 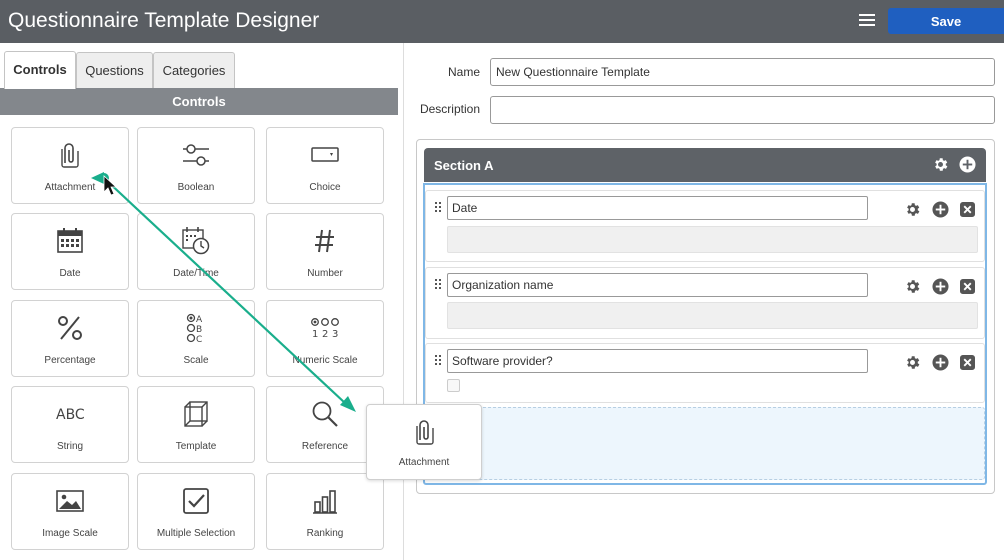 I want to click on control-label: Percentage, so click(x=70, y=360).